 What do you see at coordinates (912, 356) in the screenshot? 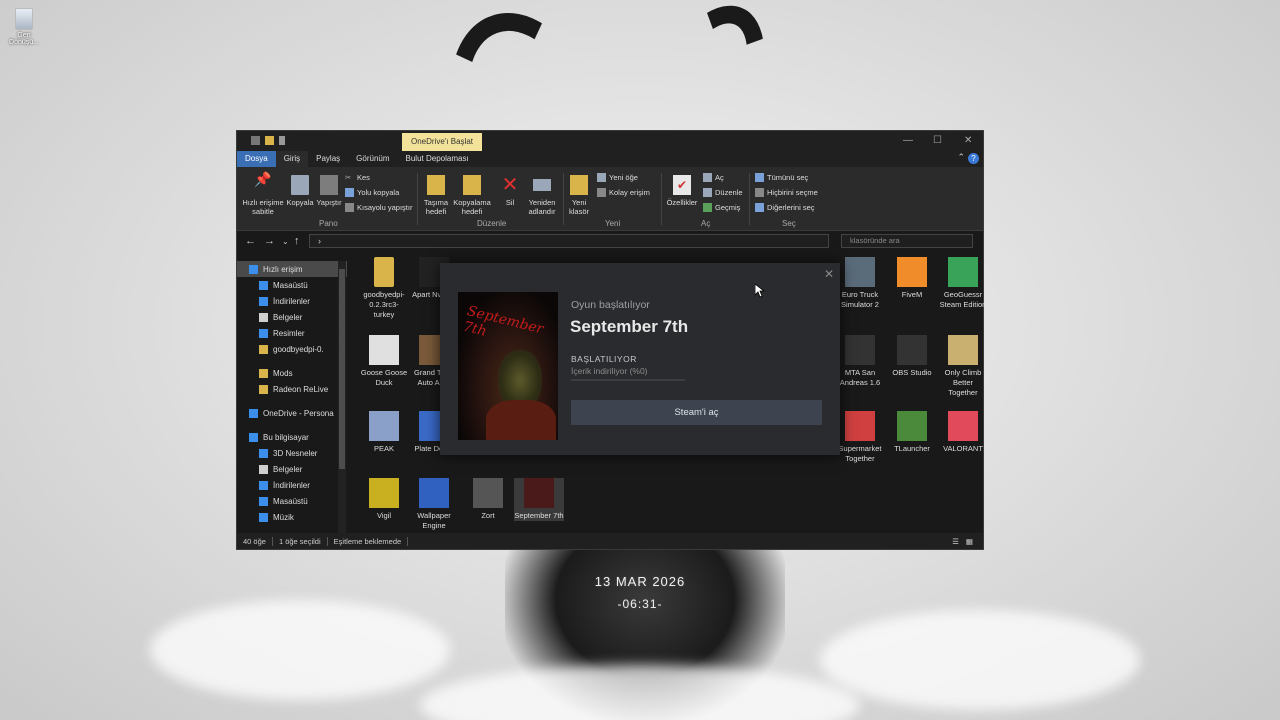
I see `file-item: OBS Studio` at bounding box center [912, 356].